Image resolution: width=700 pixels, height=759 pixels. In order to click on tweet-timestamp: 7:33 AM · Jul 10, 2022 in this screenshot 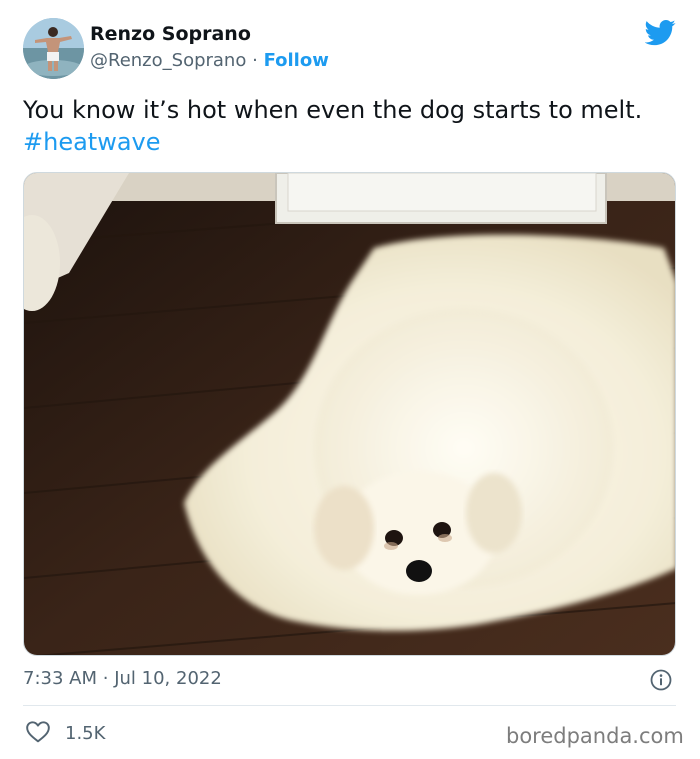, I will do `click(122, 678)`.